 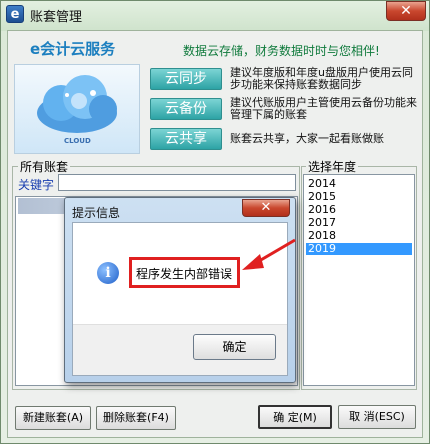 I want to click on cloud-share-desc: 账套云共享，大家一起看账做账, so click(x=307, y=138).